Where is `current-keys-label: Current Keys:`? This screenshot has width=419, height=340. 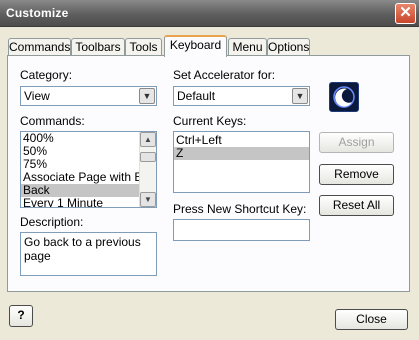 current-keys-label: Current Keys: is located at coordinates (210, 121).